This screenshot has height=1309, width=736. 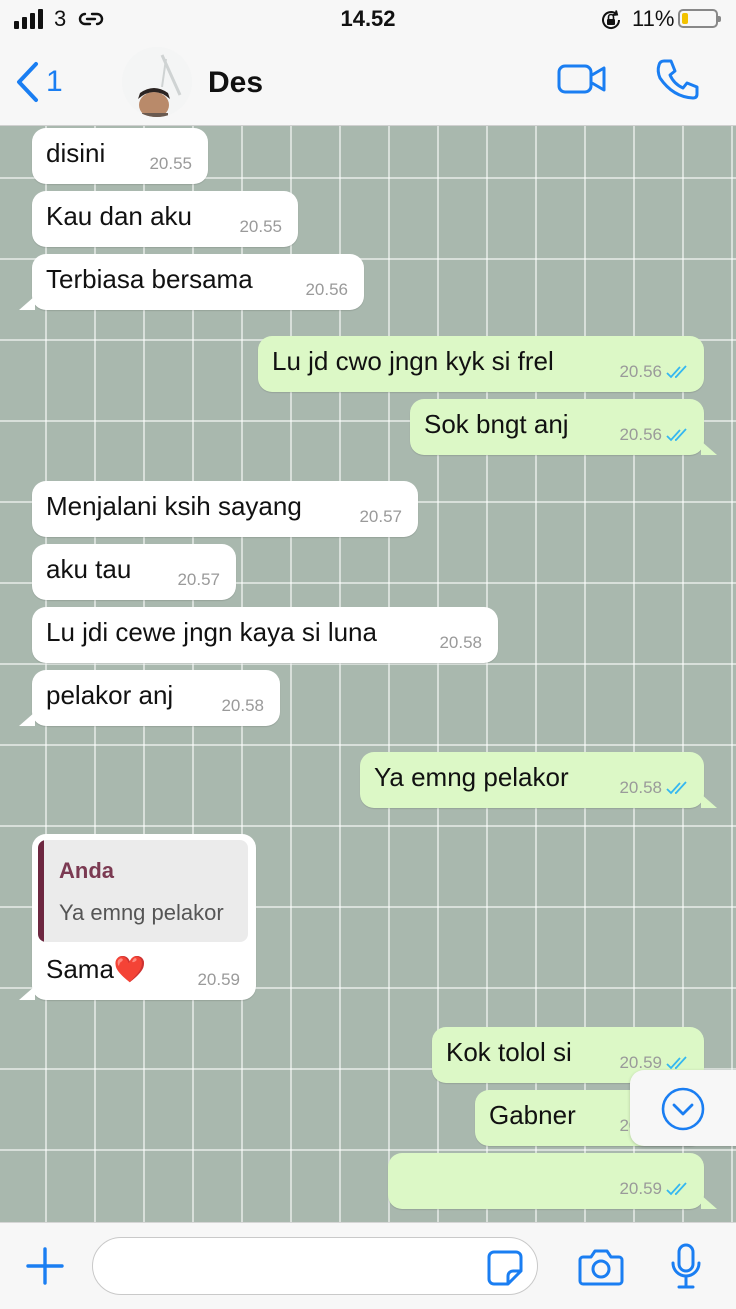 I want to click on message-input, so click(x=315, y=1266).